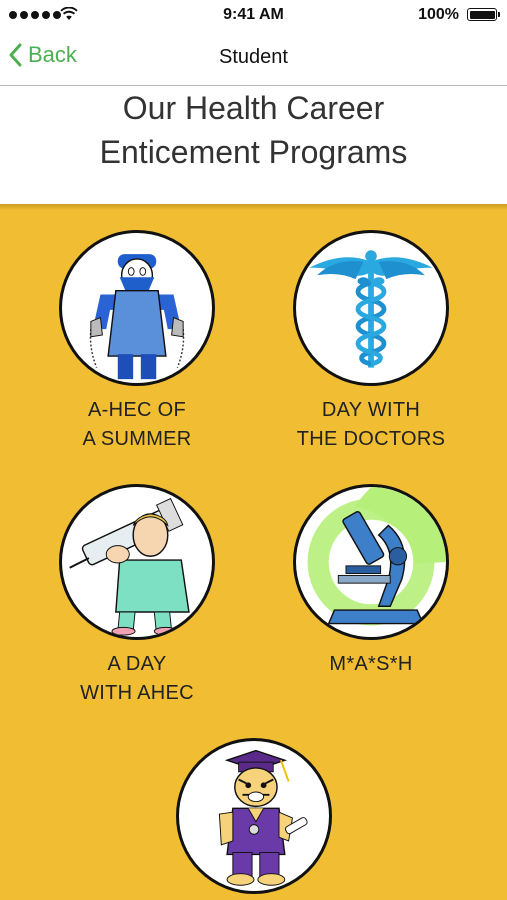 The width and height of the screenshot is (507, 900). Describe the element at coordinates (371, 562) in the screenshot. I see `microscope-icon` at that location.